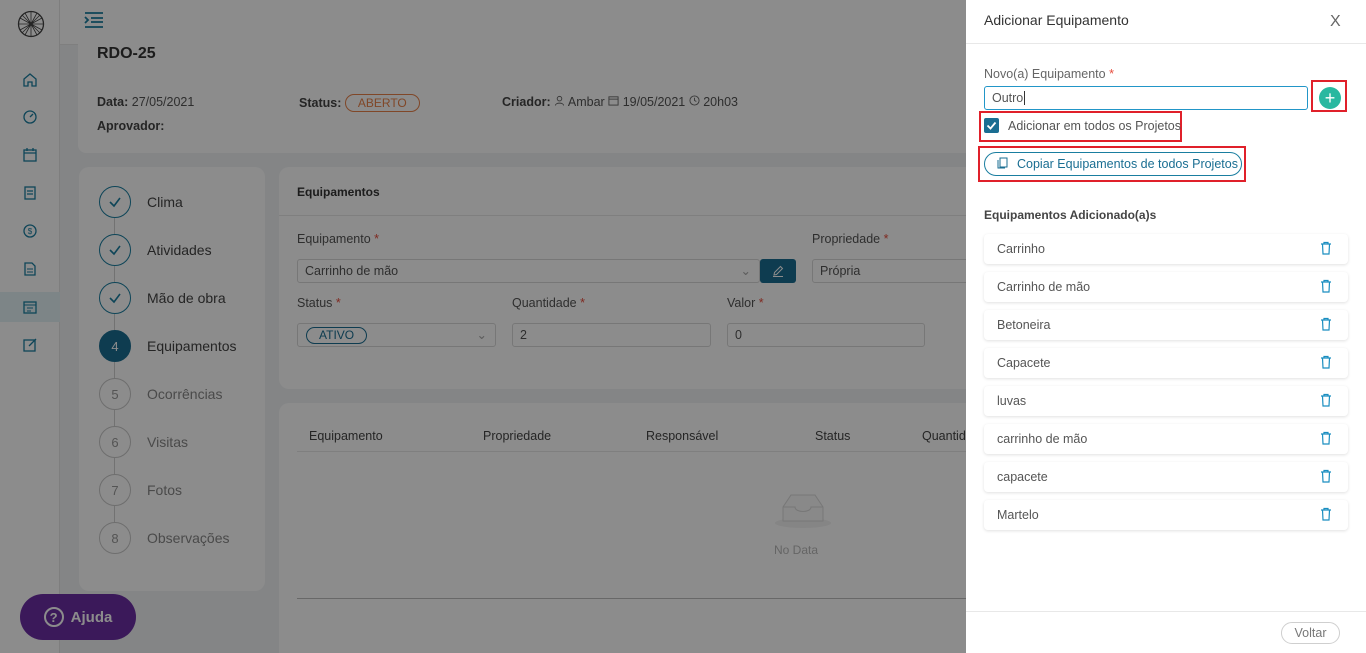  Describe the element at coordinates (1166, 249) in the screenshot. I see `equipment-item: Carrinho` at that location.